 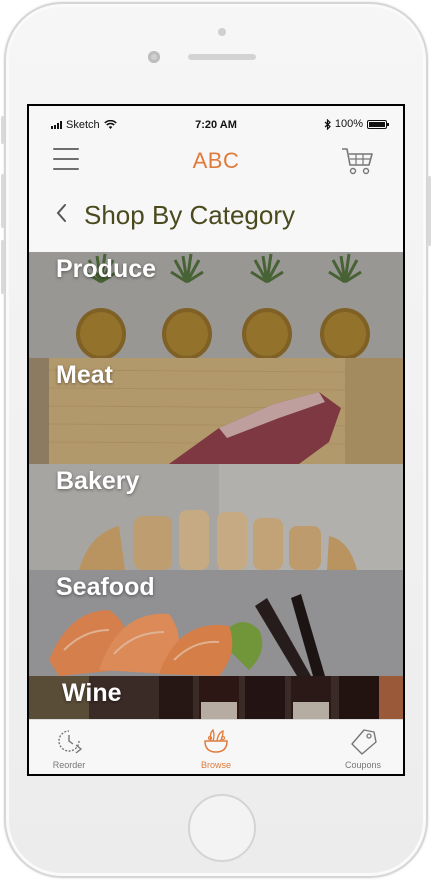 What do you see at coordinates (98, 481) in the screenshot?
I see `category-label: Bakery` at bounding box center [98, 481].